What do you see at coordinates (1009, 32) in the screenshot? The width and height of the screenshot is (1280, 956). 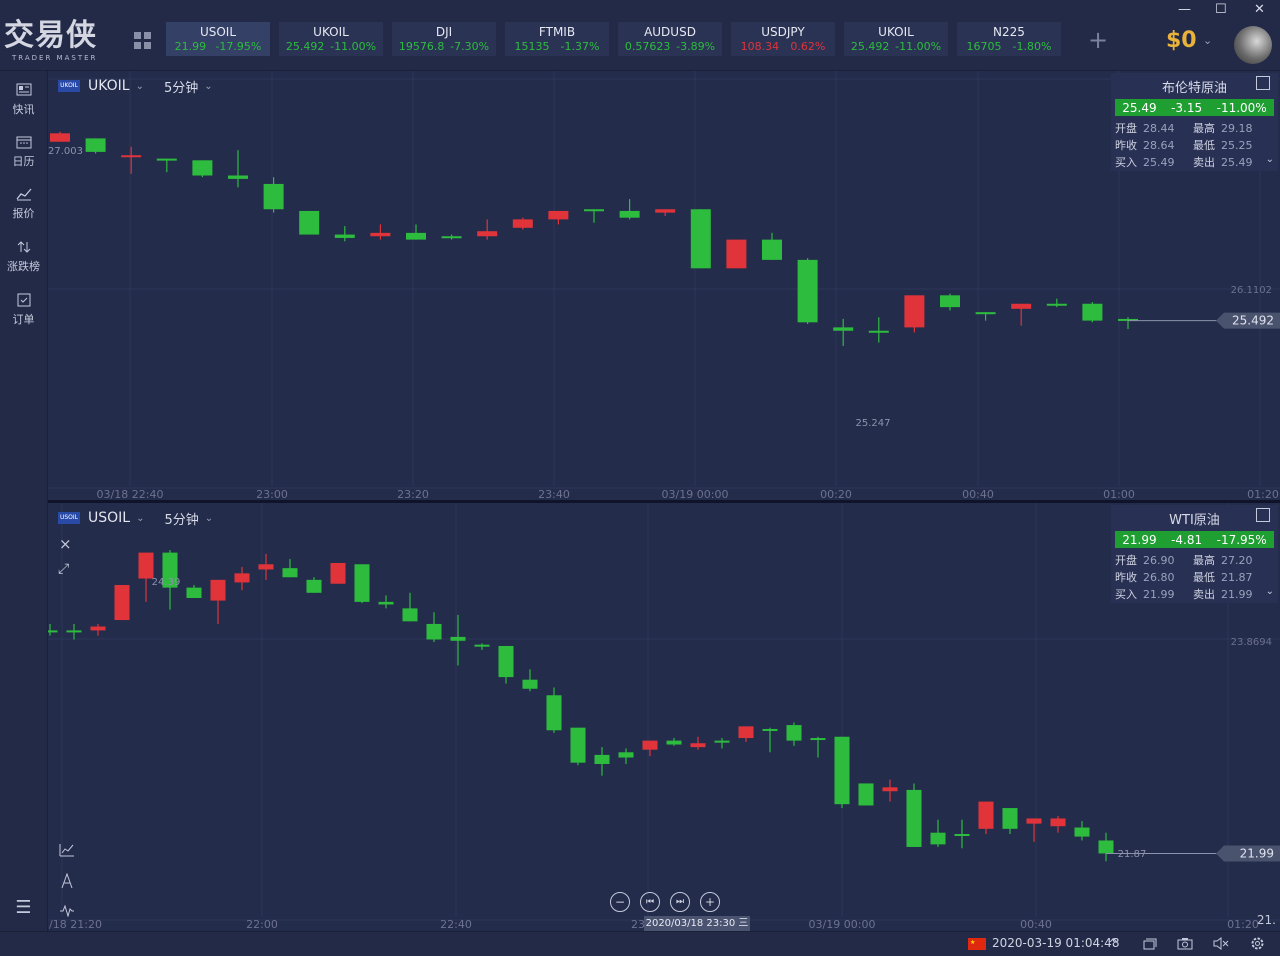 I see `ticker-symbol: N225` at bounding box center [1009, 32].